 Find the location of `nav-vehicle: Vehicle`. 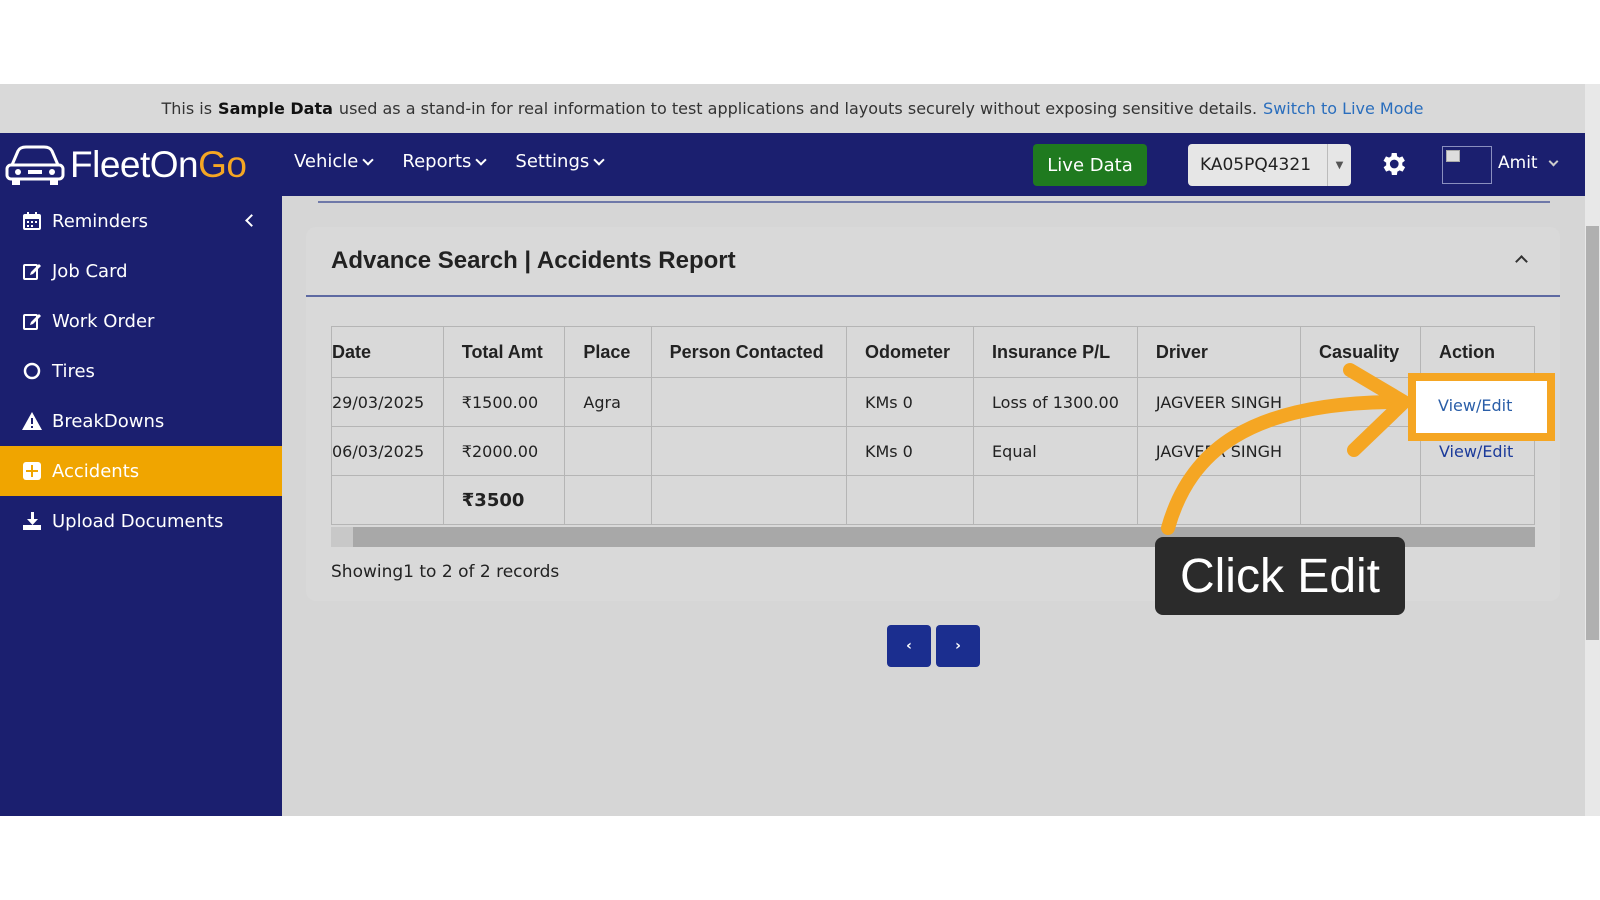

nav-vehicle: Vehicle is located at coordinates (334, 161).